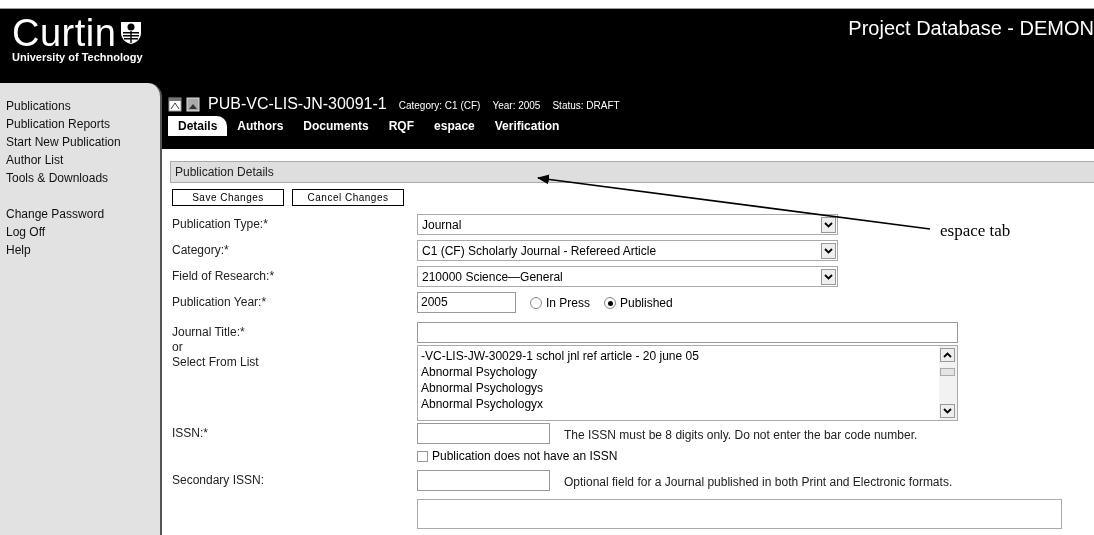 The width and height of the screenshot is (1094, 535). Describe the element at coordinates (525, 456) in the screenshot. I see `checkbox-label: Publication does not have an ISSN` at that location.